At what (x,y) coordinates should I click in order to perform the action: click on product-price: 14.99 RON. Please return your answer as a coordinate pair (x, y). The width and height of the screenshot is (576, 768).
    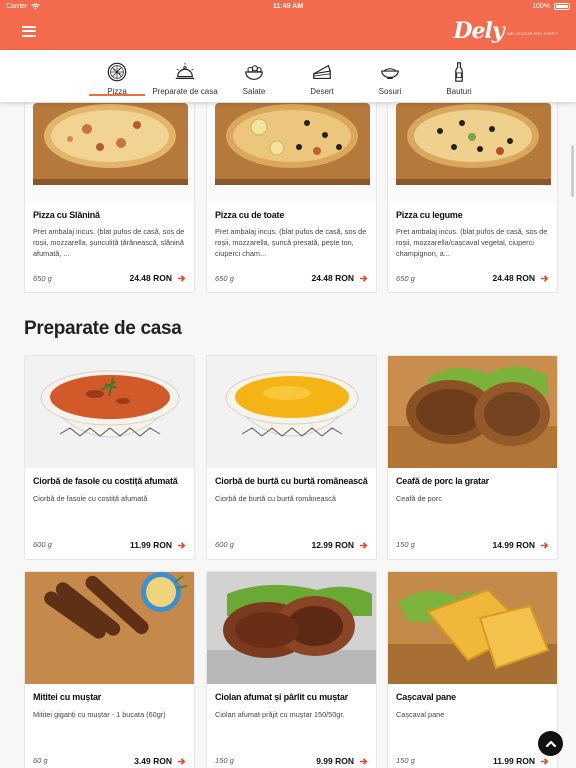
    Looking at the image, I should click on (513, 545).